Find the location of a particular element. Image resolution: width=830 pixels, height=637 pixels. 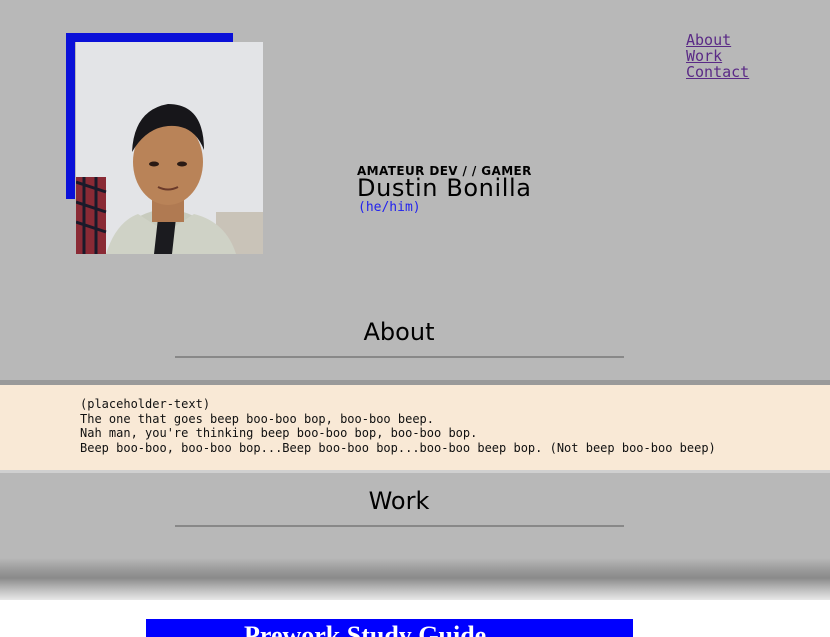

main-nav: About Work Contact is located at coordinates (717, 56).